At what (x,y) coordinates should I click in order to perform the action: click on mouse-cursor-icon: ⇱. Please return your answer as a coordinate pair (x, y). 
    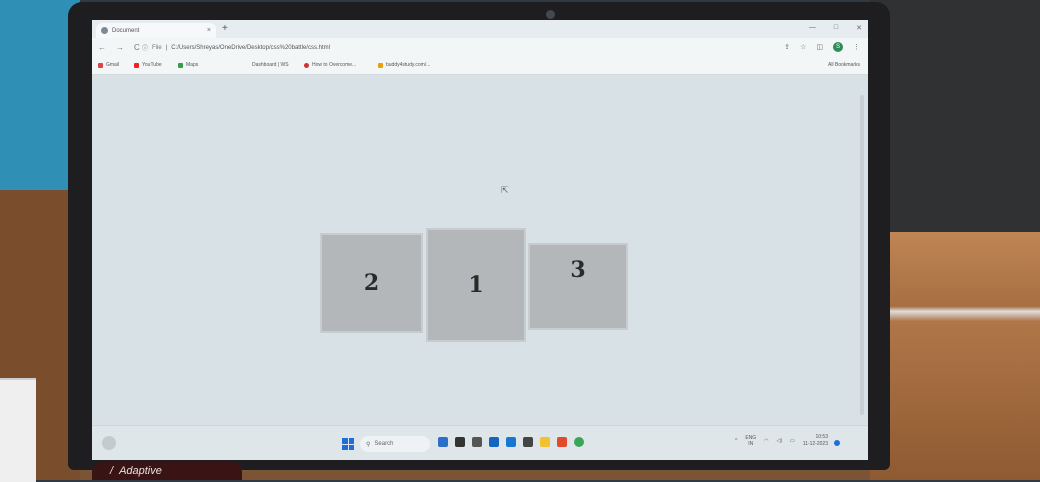
    Looking at the image, I should click on (505, 190).